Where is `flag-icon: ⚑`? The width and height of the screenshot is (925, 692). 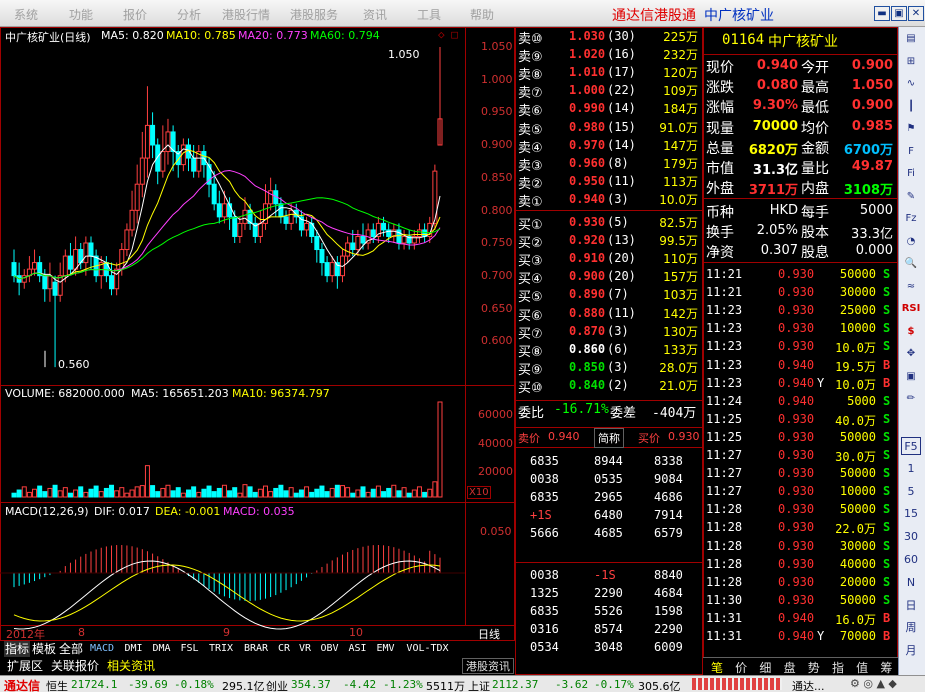 flag-icon: ⚑ is located at coordinates (911, 129).